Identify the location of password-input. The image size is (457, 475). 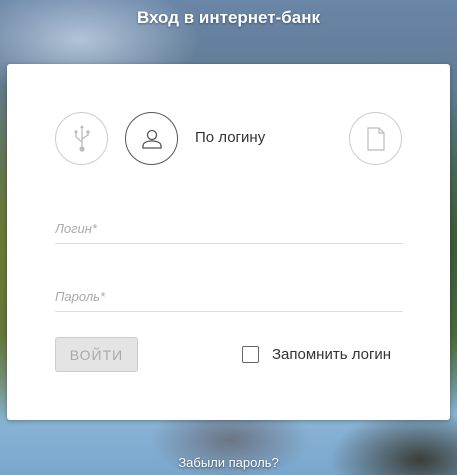
(229, 296).